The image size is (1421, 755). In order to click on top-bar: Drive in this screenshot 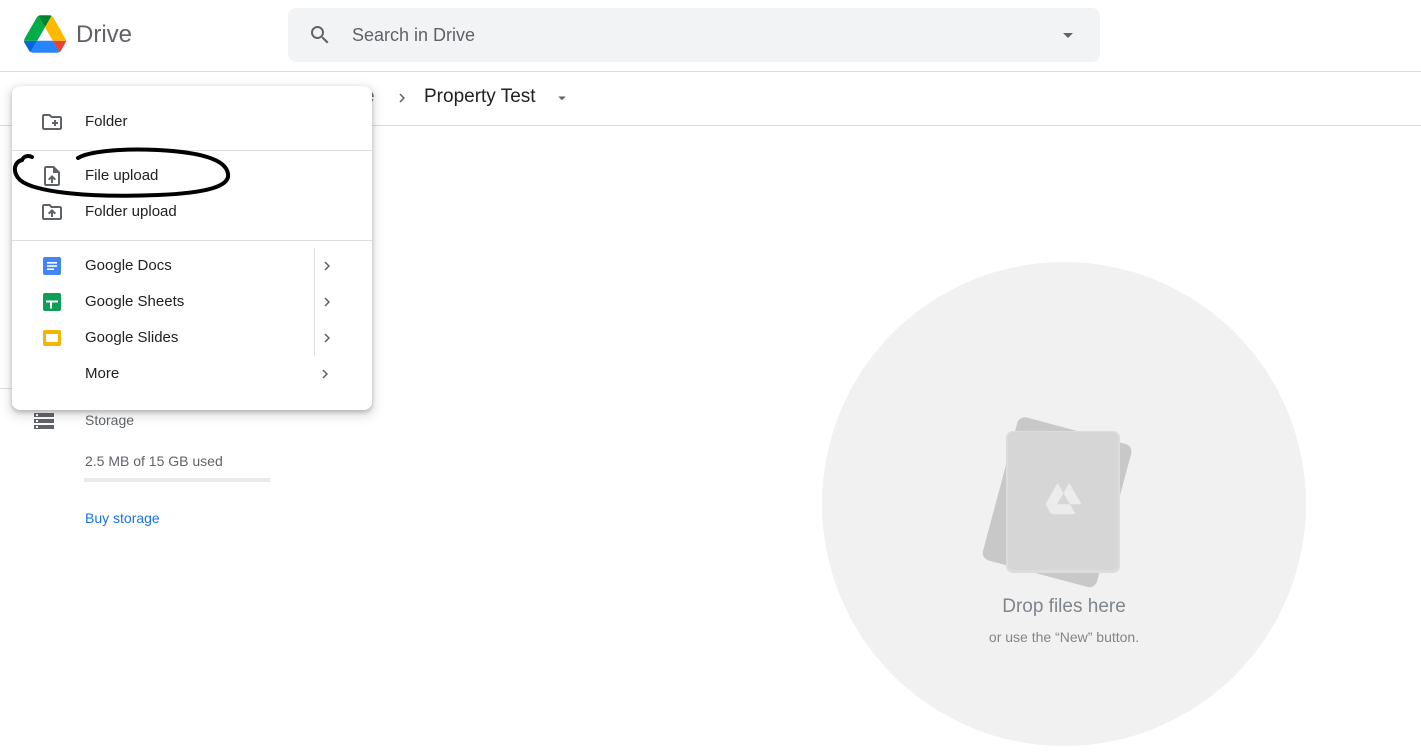, I will do `click(710, 36)`.